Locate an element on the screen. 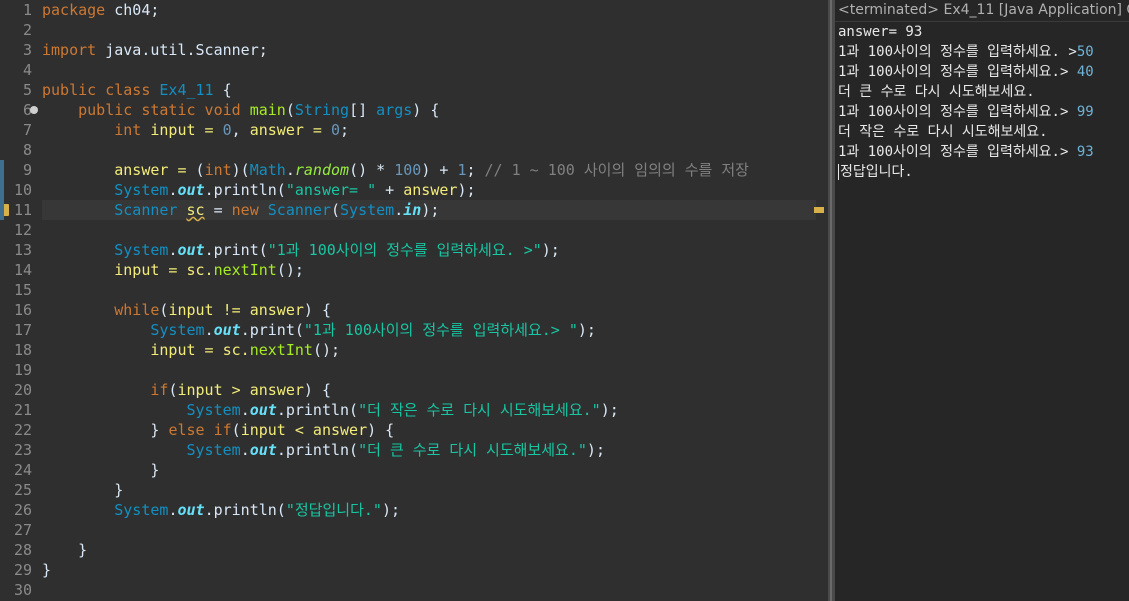  line-number: 19 is located at coordinates (22, 370).